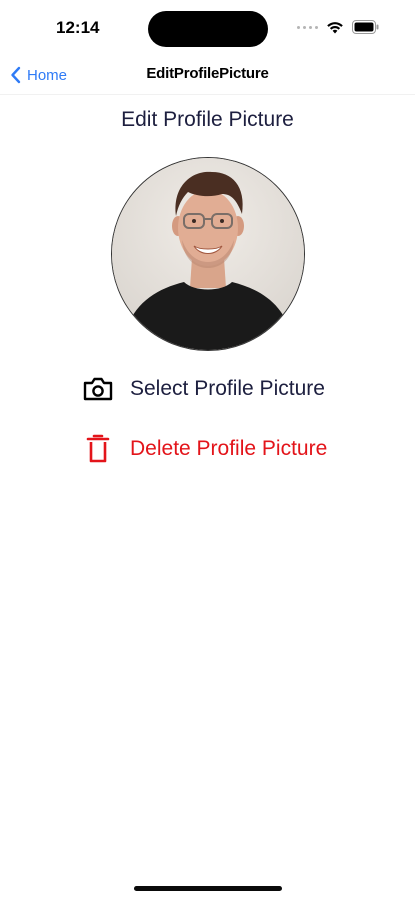 The width and height of the screenshot is (415, 900). I want to click on delete-profile-picture-button: Delete Profile Picture, so click(204, 449).